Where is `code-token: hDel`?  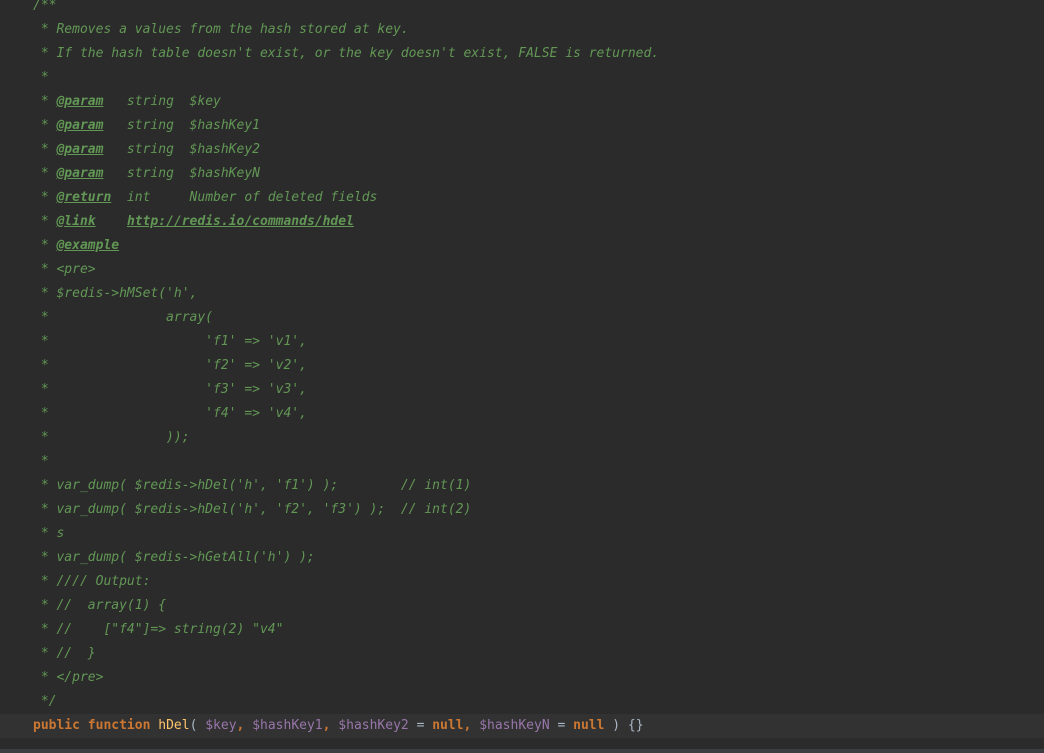
code-token: hDel is located at coordinates (174, 725).